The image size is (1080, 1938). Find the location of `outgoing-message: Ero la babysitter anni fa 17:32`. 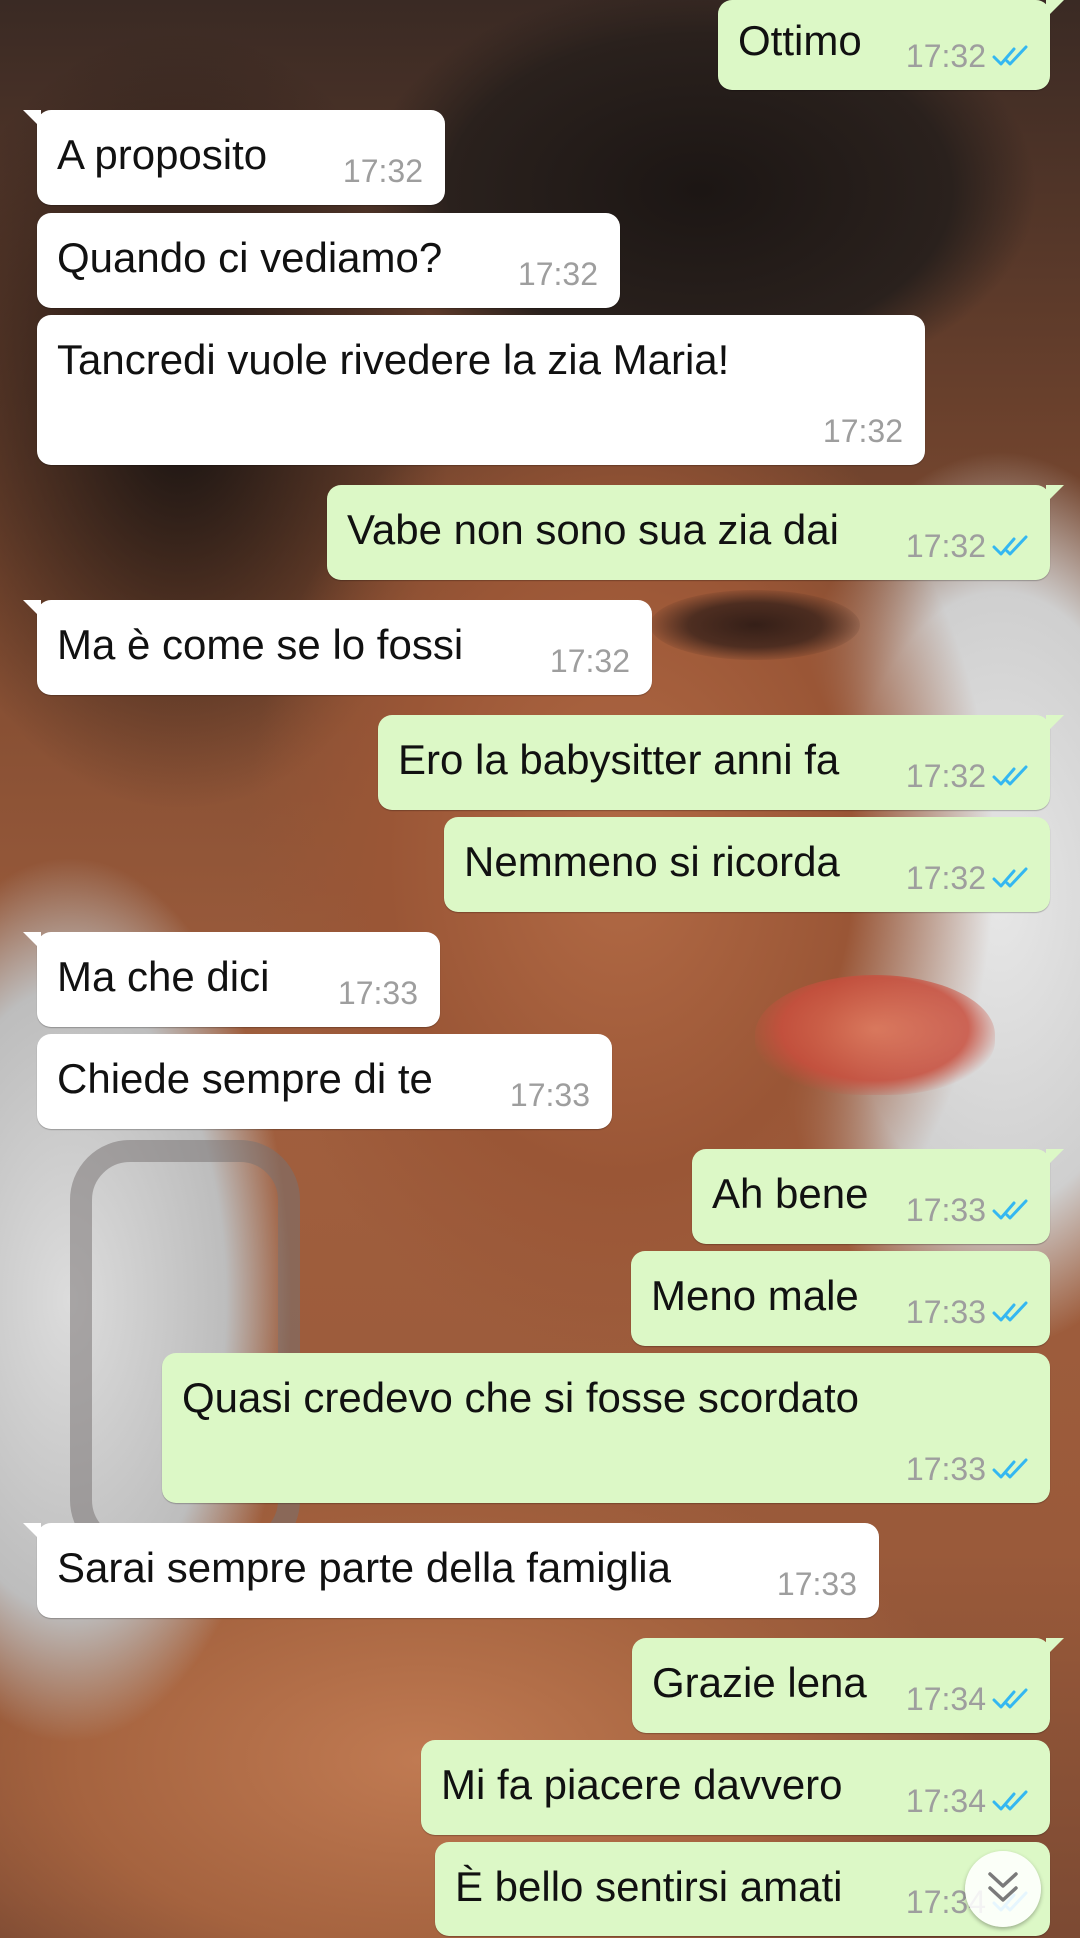

outgoing-message: Ero la babysitter anni fa 17:32 is located at coordinates (721, 762).